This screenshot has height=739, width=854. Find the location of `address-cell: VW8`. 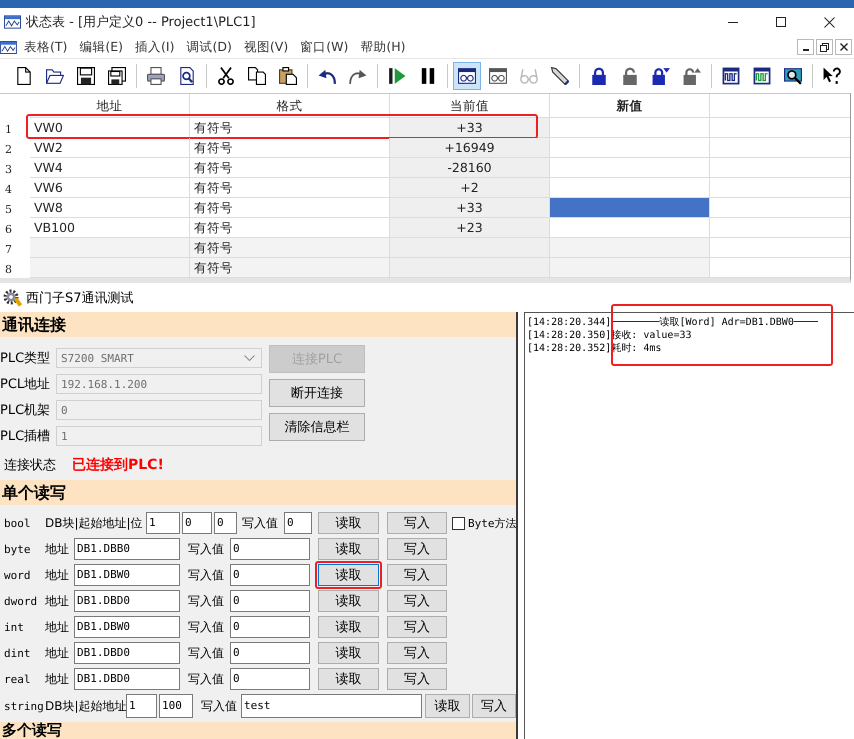

address-cell: VW8 is located at coordinates (110, 208).